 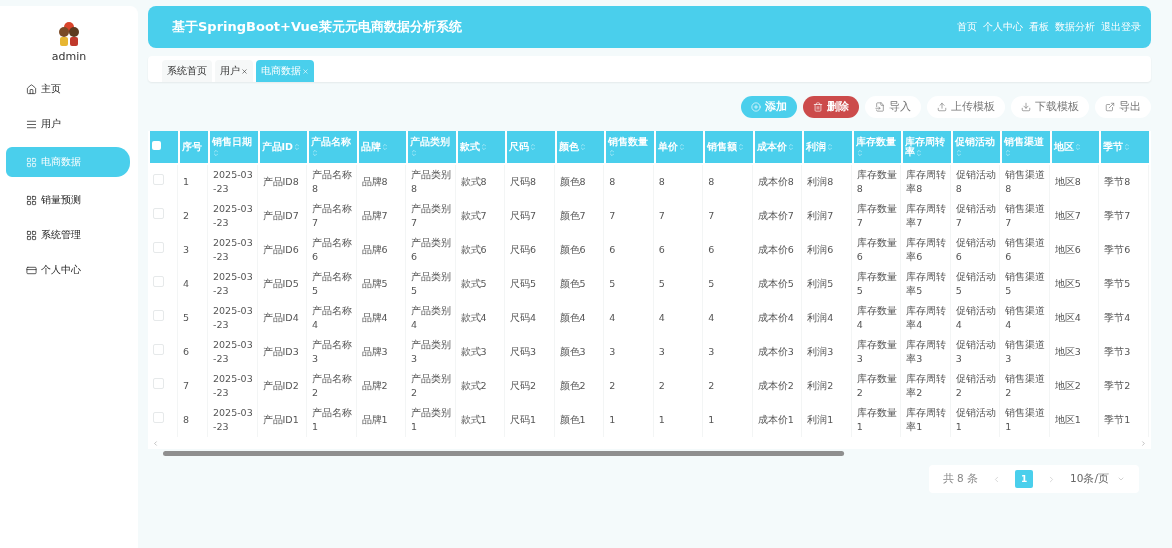 I want to click on table-cell: 4, so click(x=711, y=317).